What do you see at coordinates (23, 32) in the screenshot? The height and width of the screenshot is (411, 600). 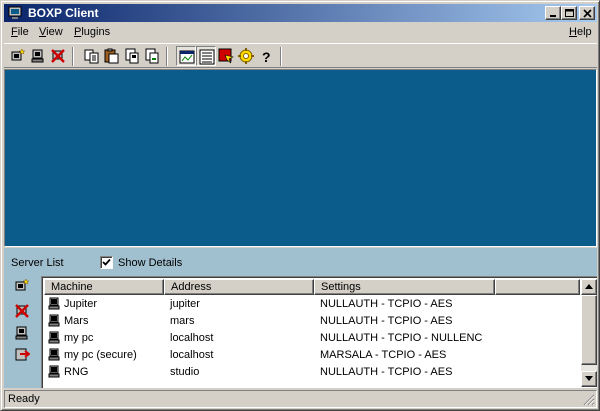 I see `menu-file-label: ile` at bounding box center [23, 32].